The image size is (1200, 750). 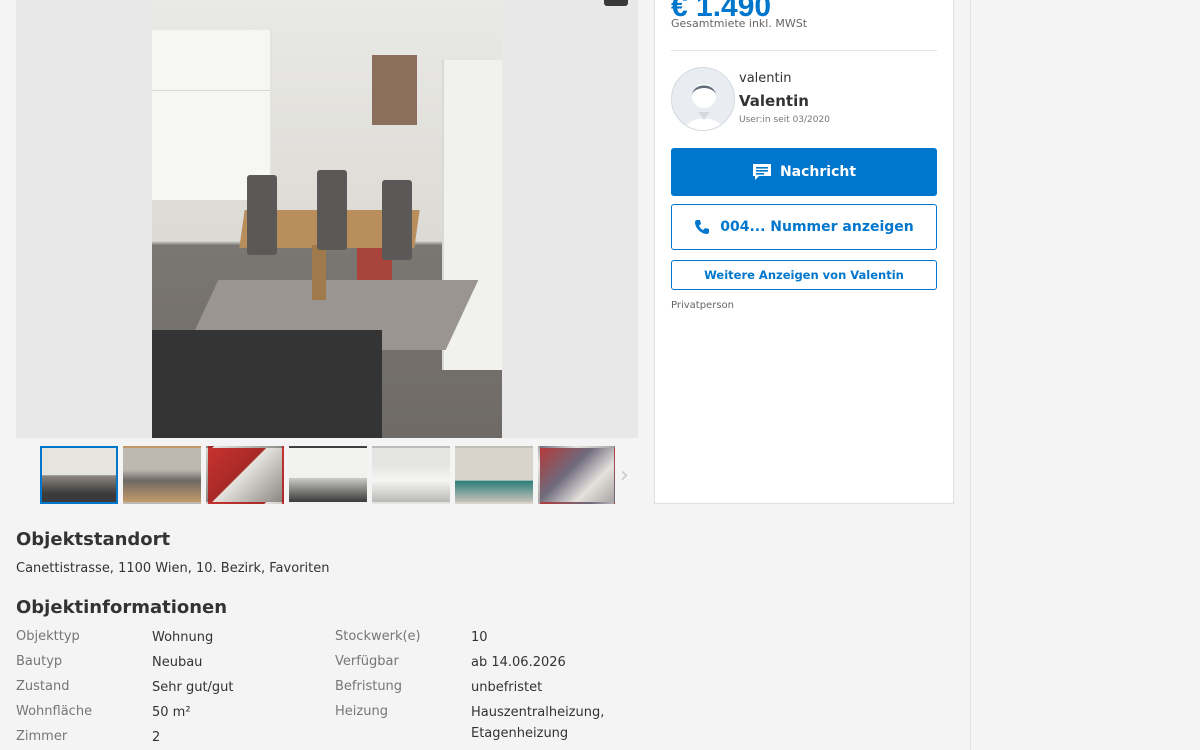 I want to click on show-phone-label: 004... Nummer anzeigen, so click(x=817, y=227).